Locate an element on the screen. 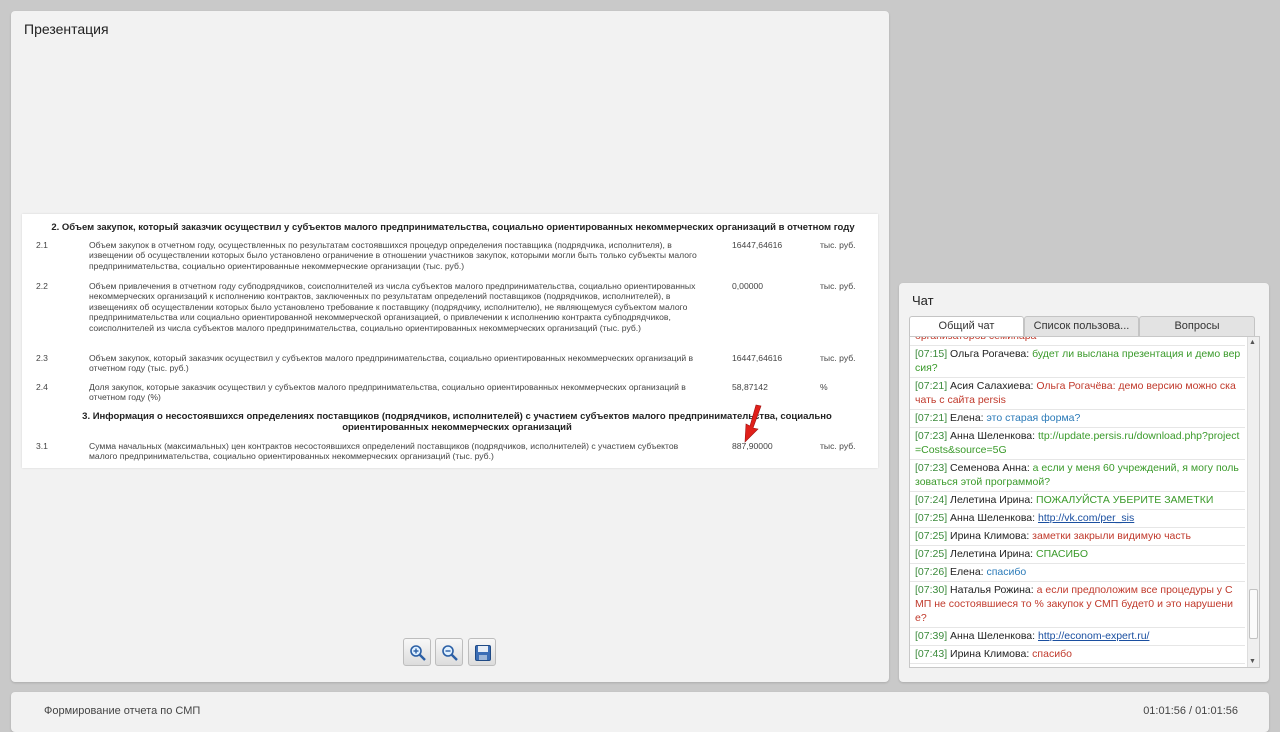  message-text: ПОЖАЛУЙСТА УБЕРИТЕ ЗАМЕТКИ is located at coordinates (1125, 500).